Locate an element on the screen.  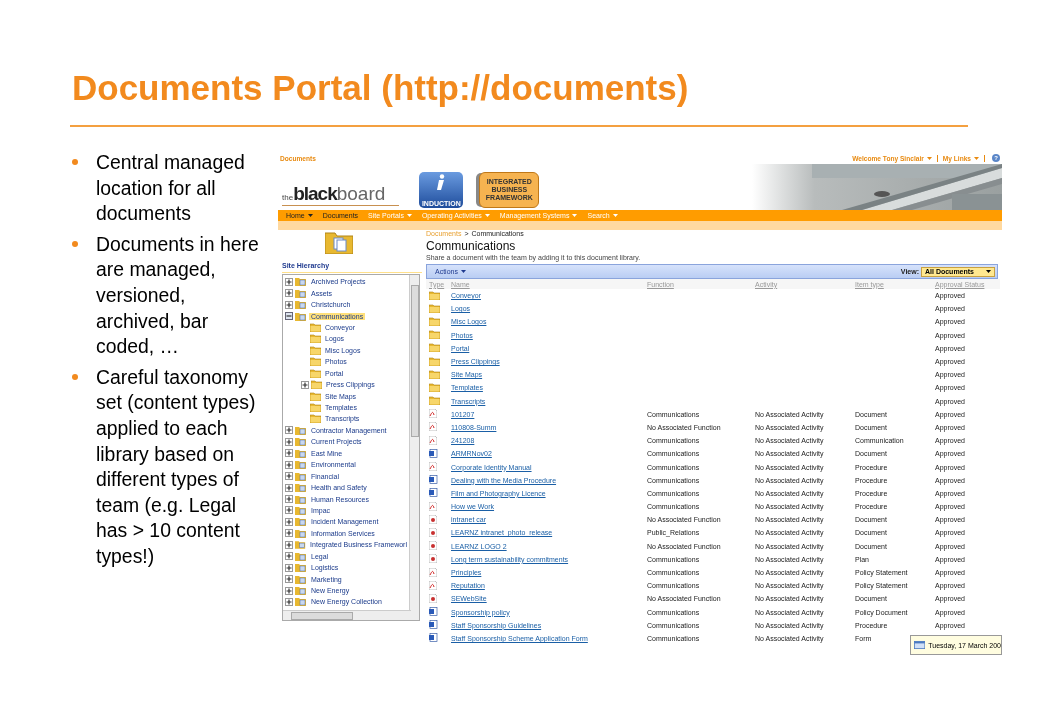
page-title: Communications is located at coordinates (471, 246).